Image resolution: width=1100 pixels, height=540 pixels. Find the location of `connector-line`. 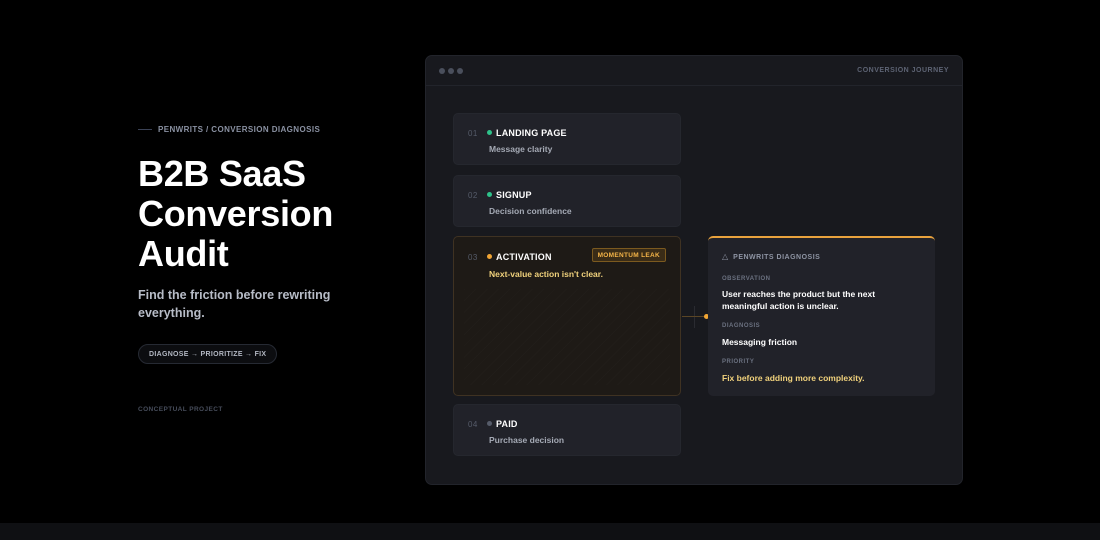

connector-line is located at coordinates (694, 316).